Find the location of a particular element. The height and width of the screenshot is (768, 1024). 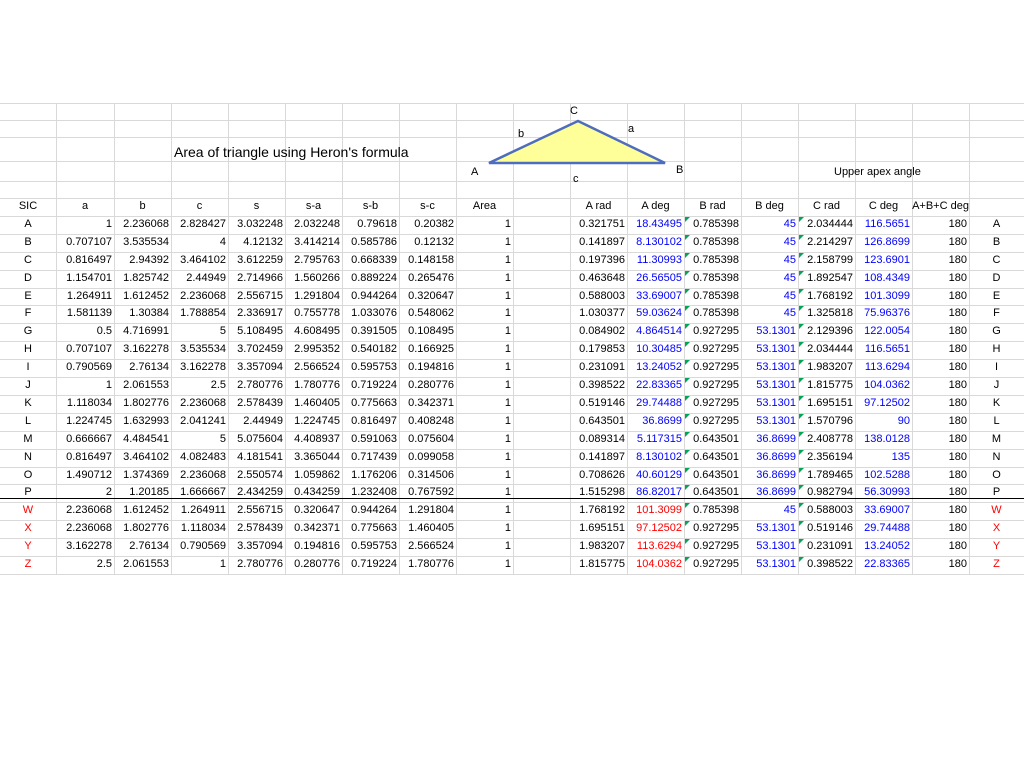

value-cell: 0.320647 is located at coordinates (313, 510).